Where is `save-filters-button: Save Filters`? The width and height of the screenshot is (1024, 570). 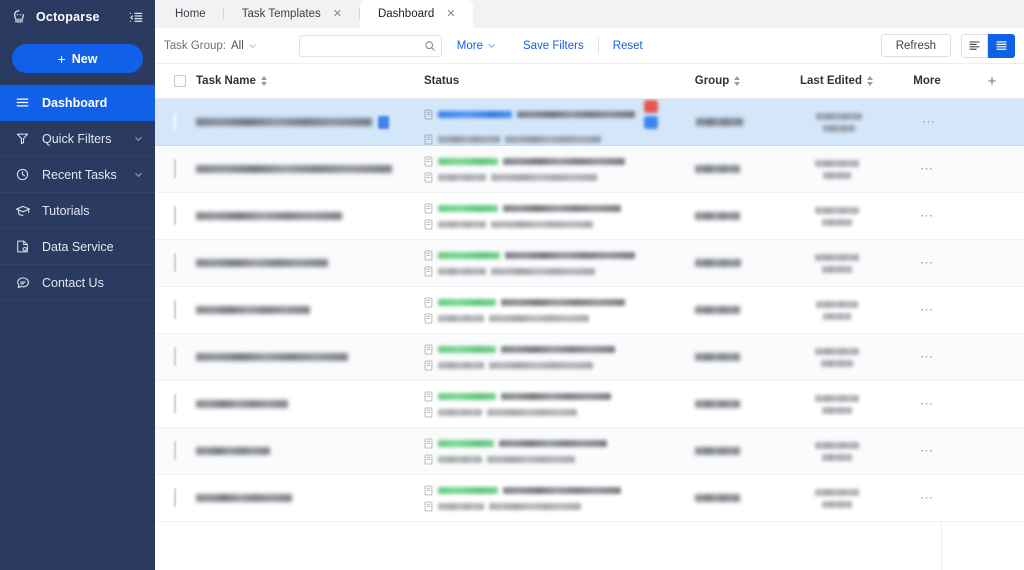 save-filters-button: Save Filters is located at coordinates (553, 46).